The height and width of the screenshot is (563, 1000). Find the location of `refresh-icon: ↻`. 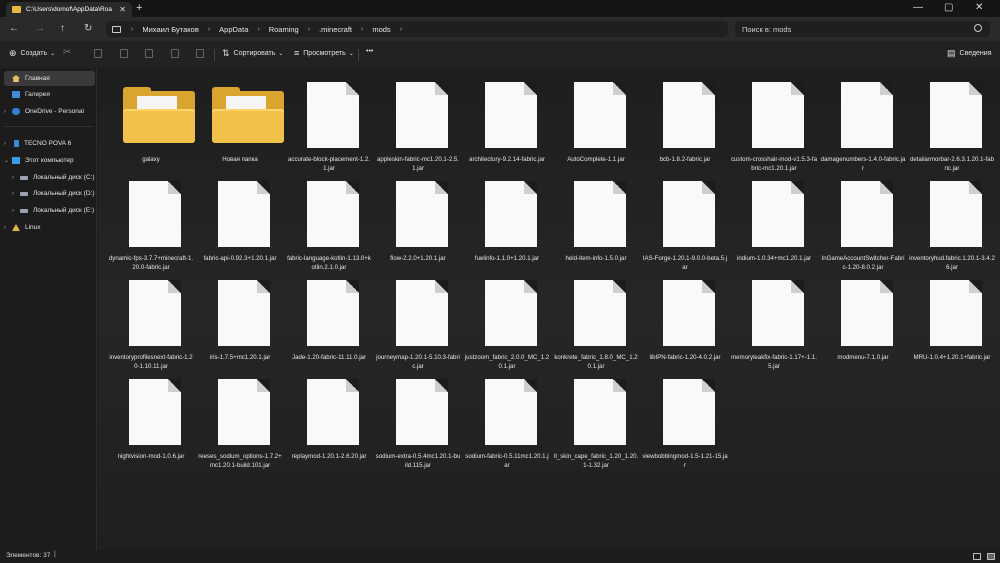

refresh-icon: ↻ is located at coordinates (88, 28).